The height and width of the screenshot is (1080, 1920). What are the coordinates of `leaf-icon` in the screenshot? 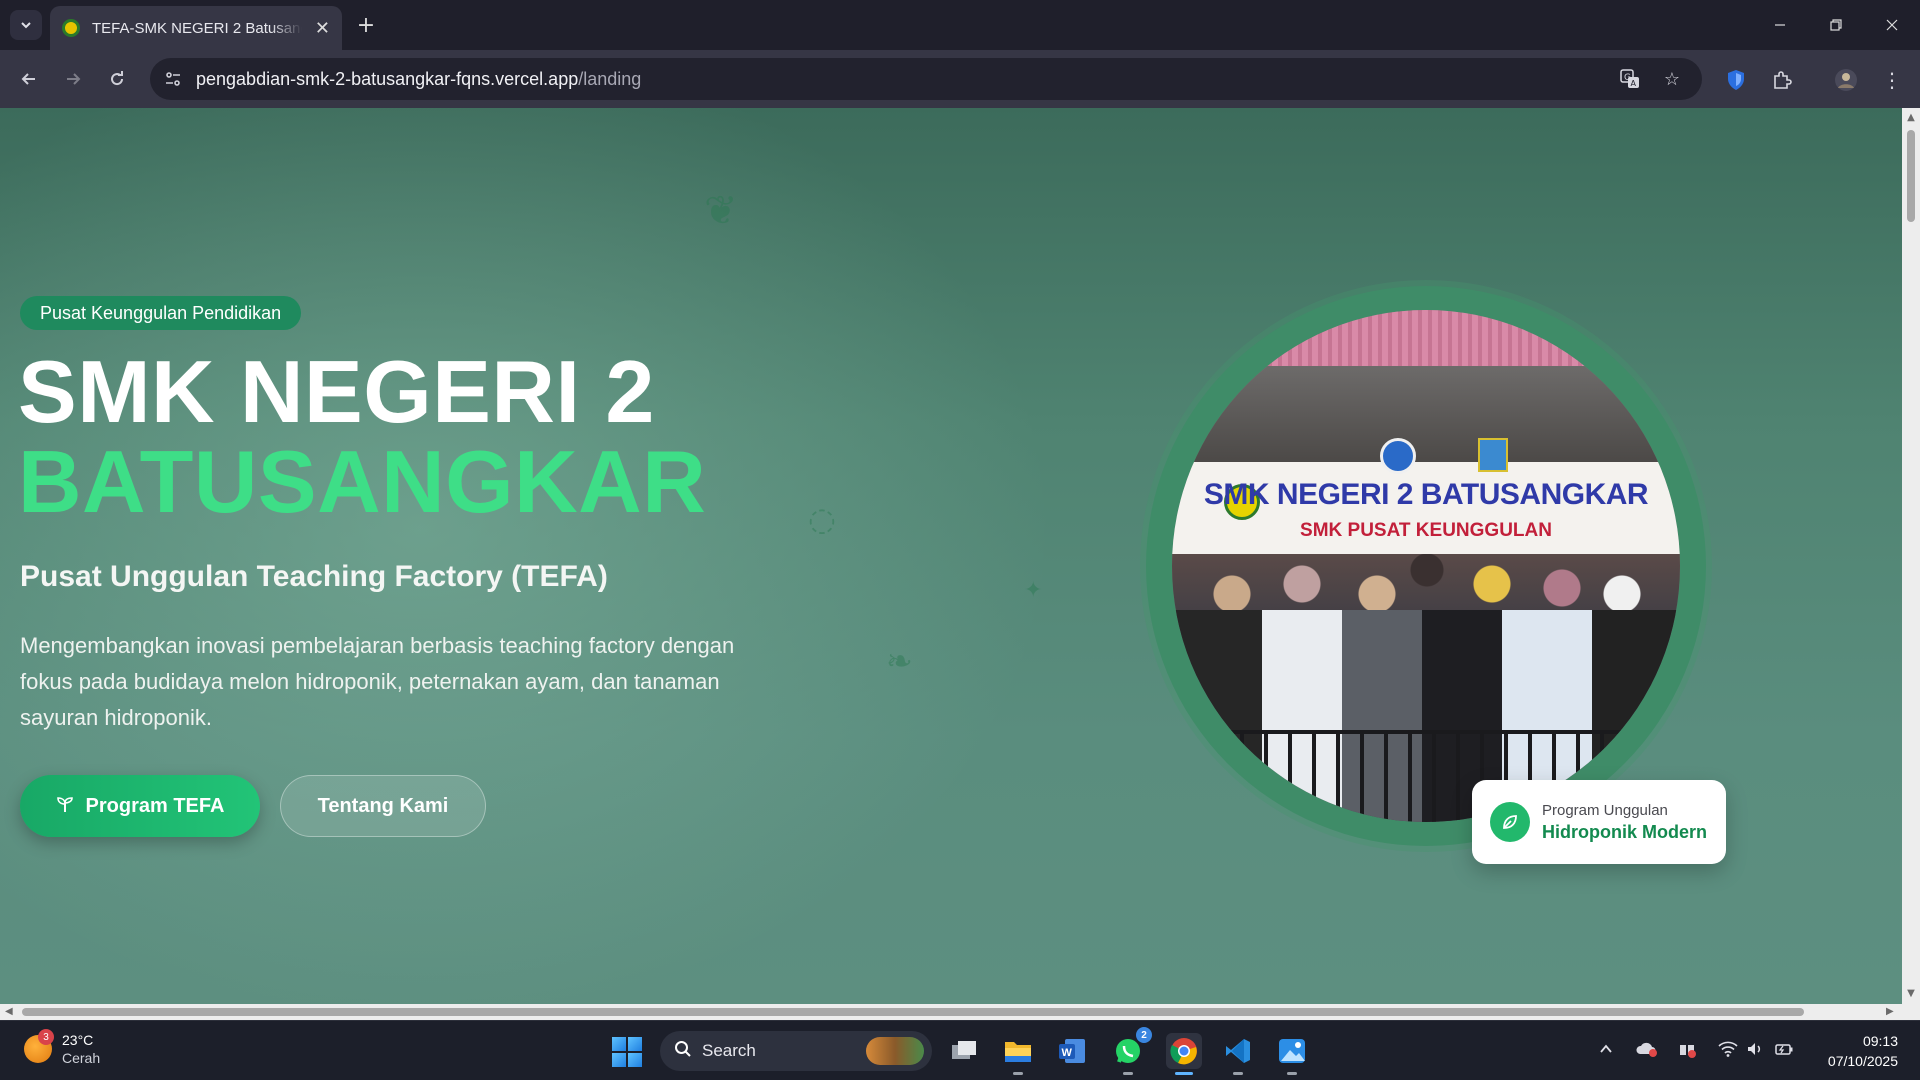 It's located at (1510, 822).